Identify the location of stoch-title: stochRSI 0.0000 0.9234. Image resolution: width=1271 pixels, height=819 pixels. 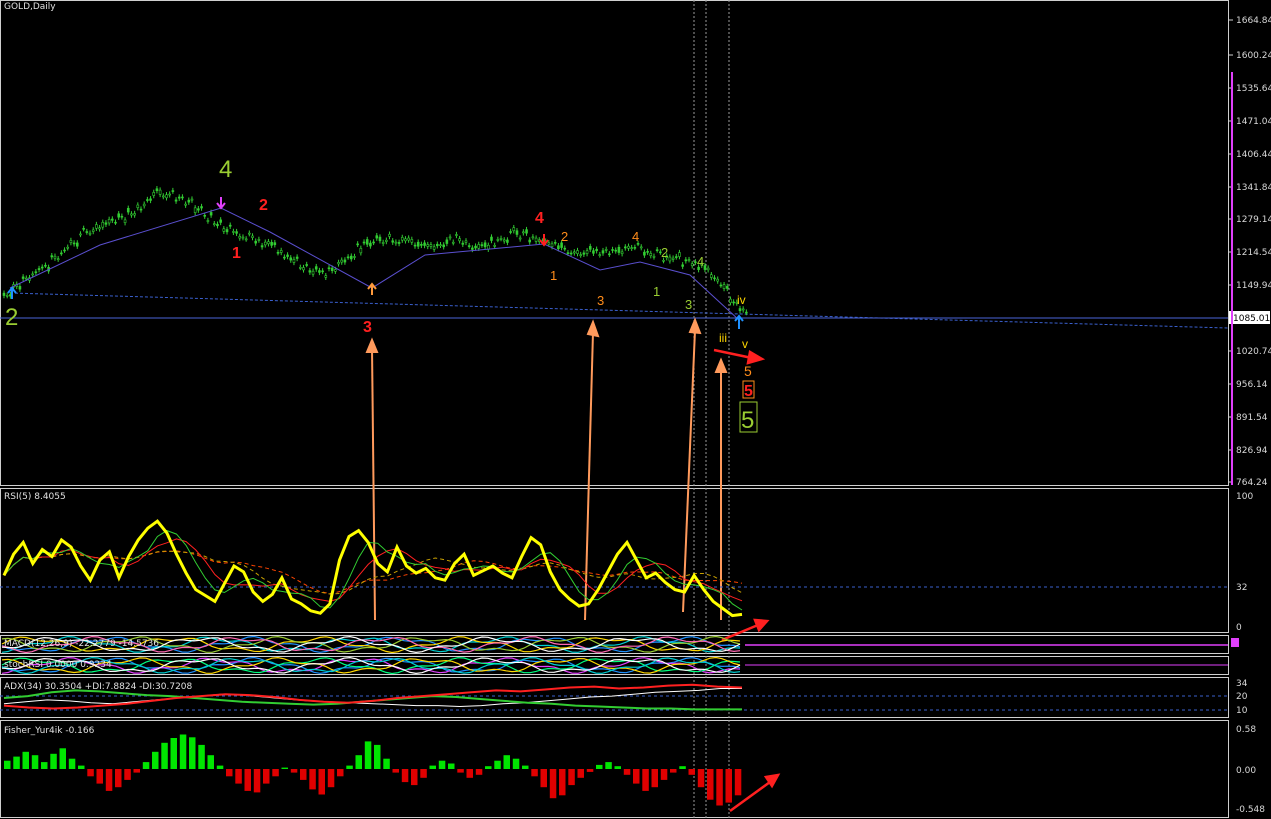
(58, 665).